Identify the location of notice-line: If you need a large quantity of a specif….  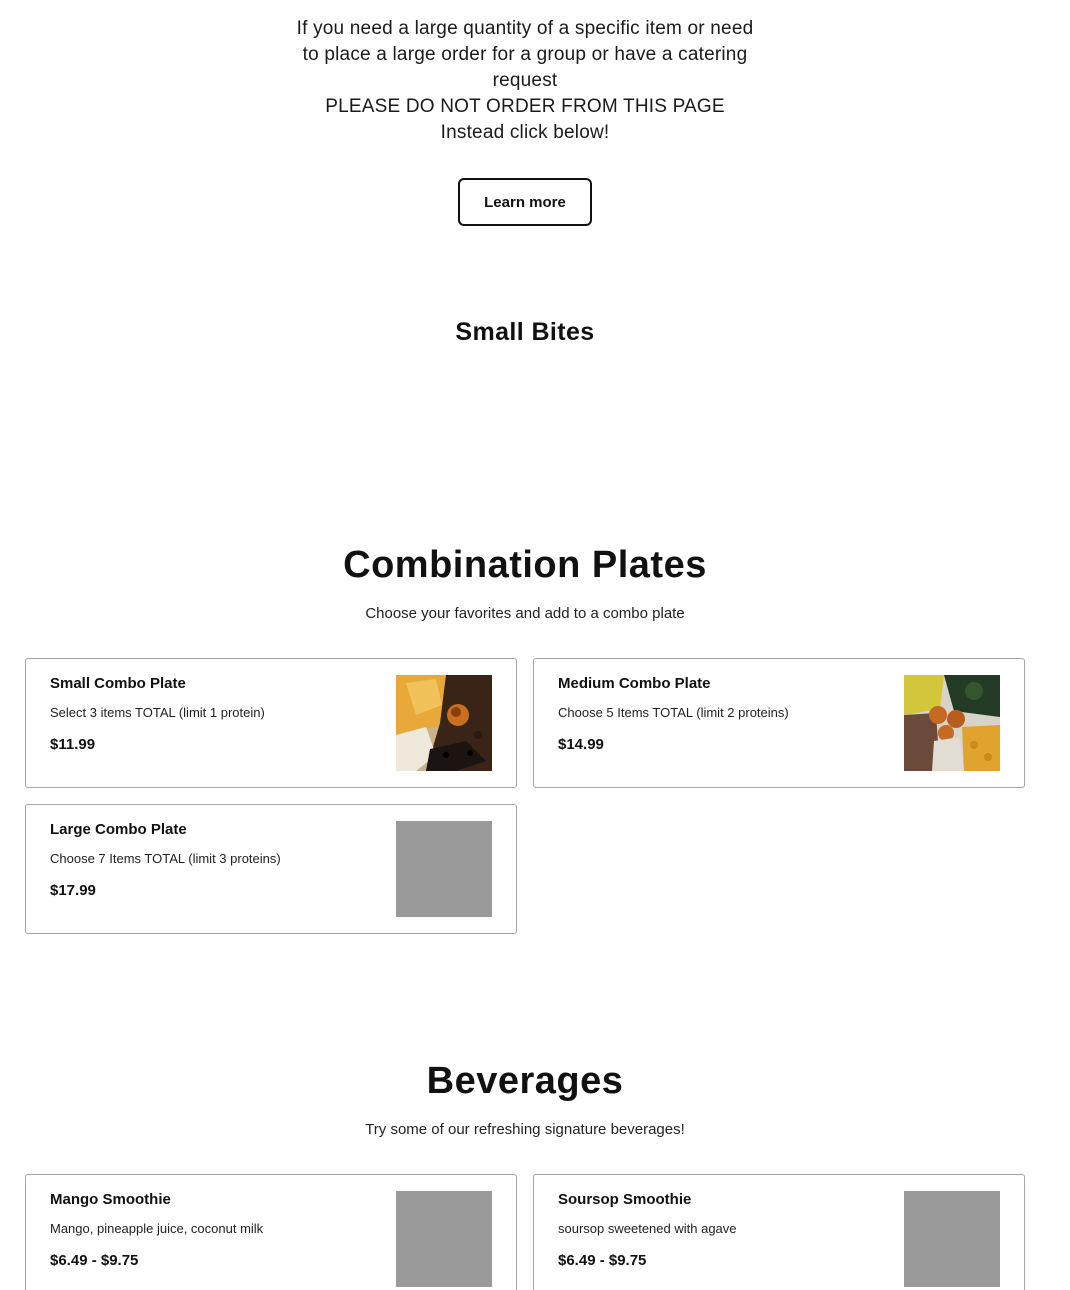
(525, 28).